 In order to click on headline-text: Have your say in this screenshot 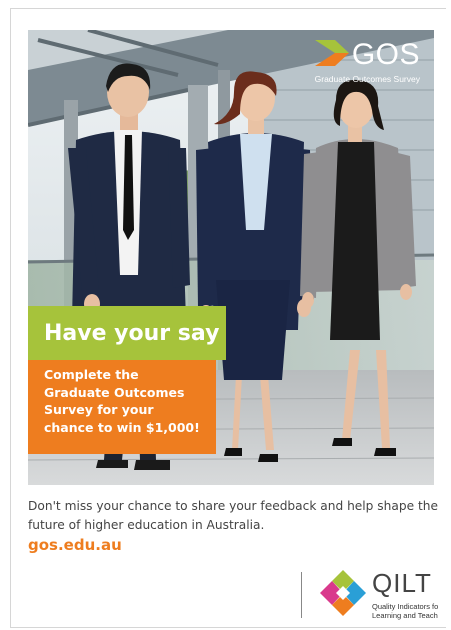, I will do `click(132, 333)`.